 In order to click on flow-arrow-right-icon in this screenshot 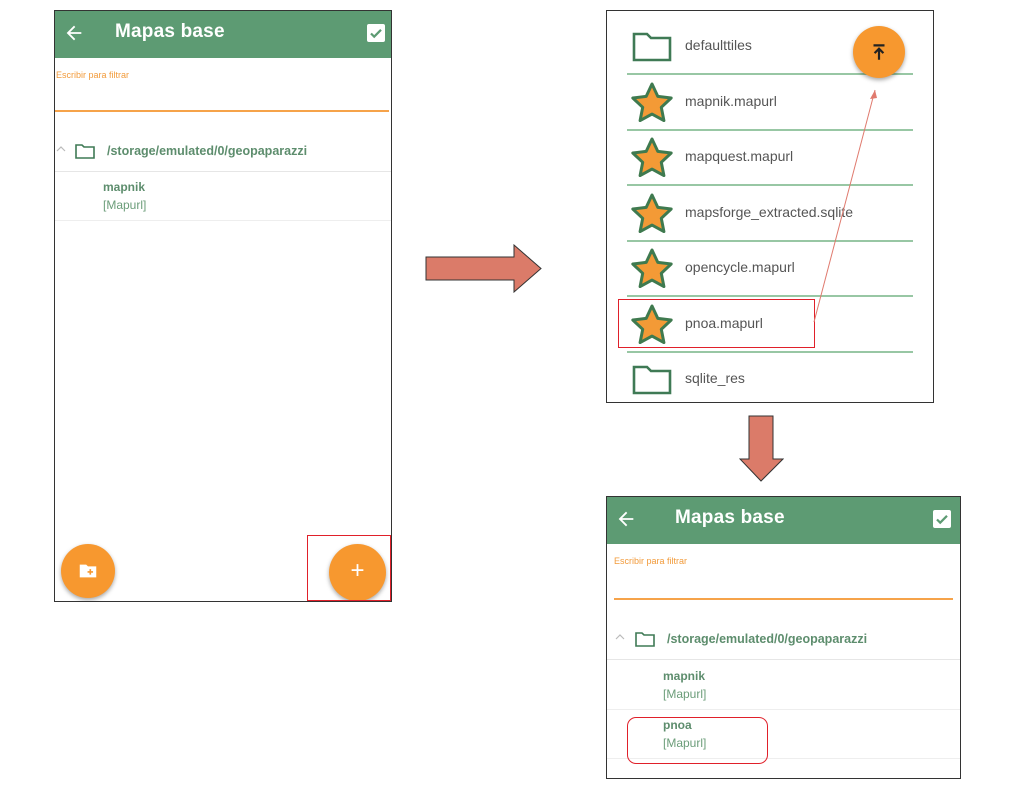, I will do `click(483, 268)`.